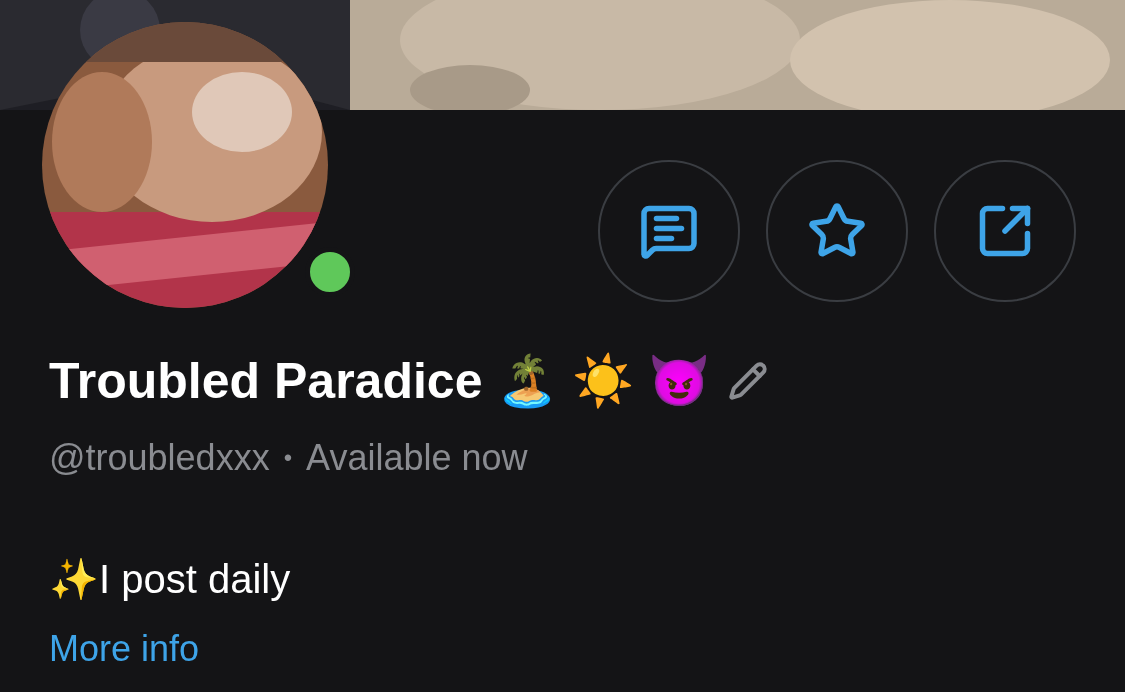 Image resolution: width=1125 pixels, height=692 pixels. I want to click on availability-status: Available now, so click(417, 458).